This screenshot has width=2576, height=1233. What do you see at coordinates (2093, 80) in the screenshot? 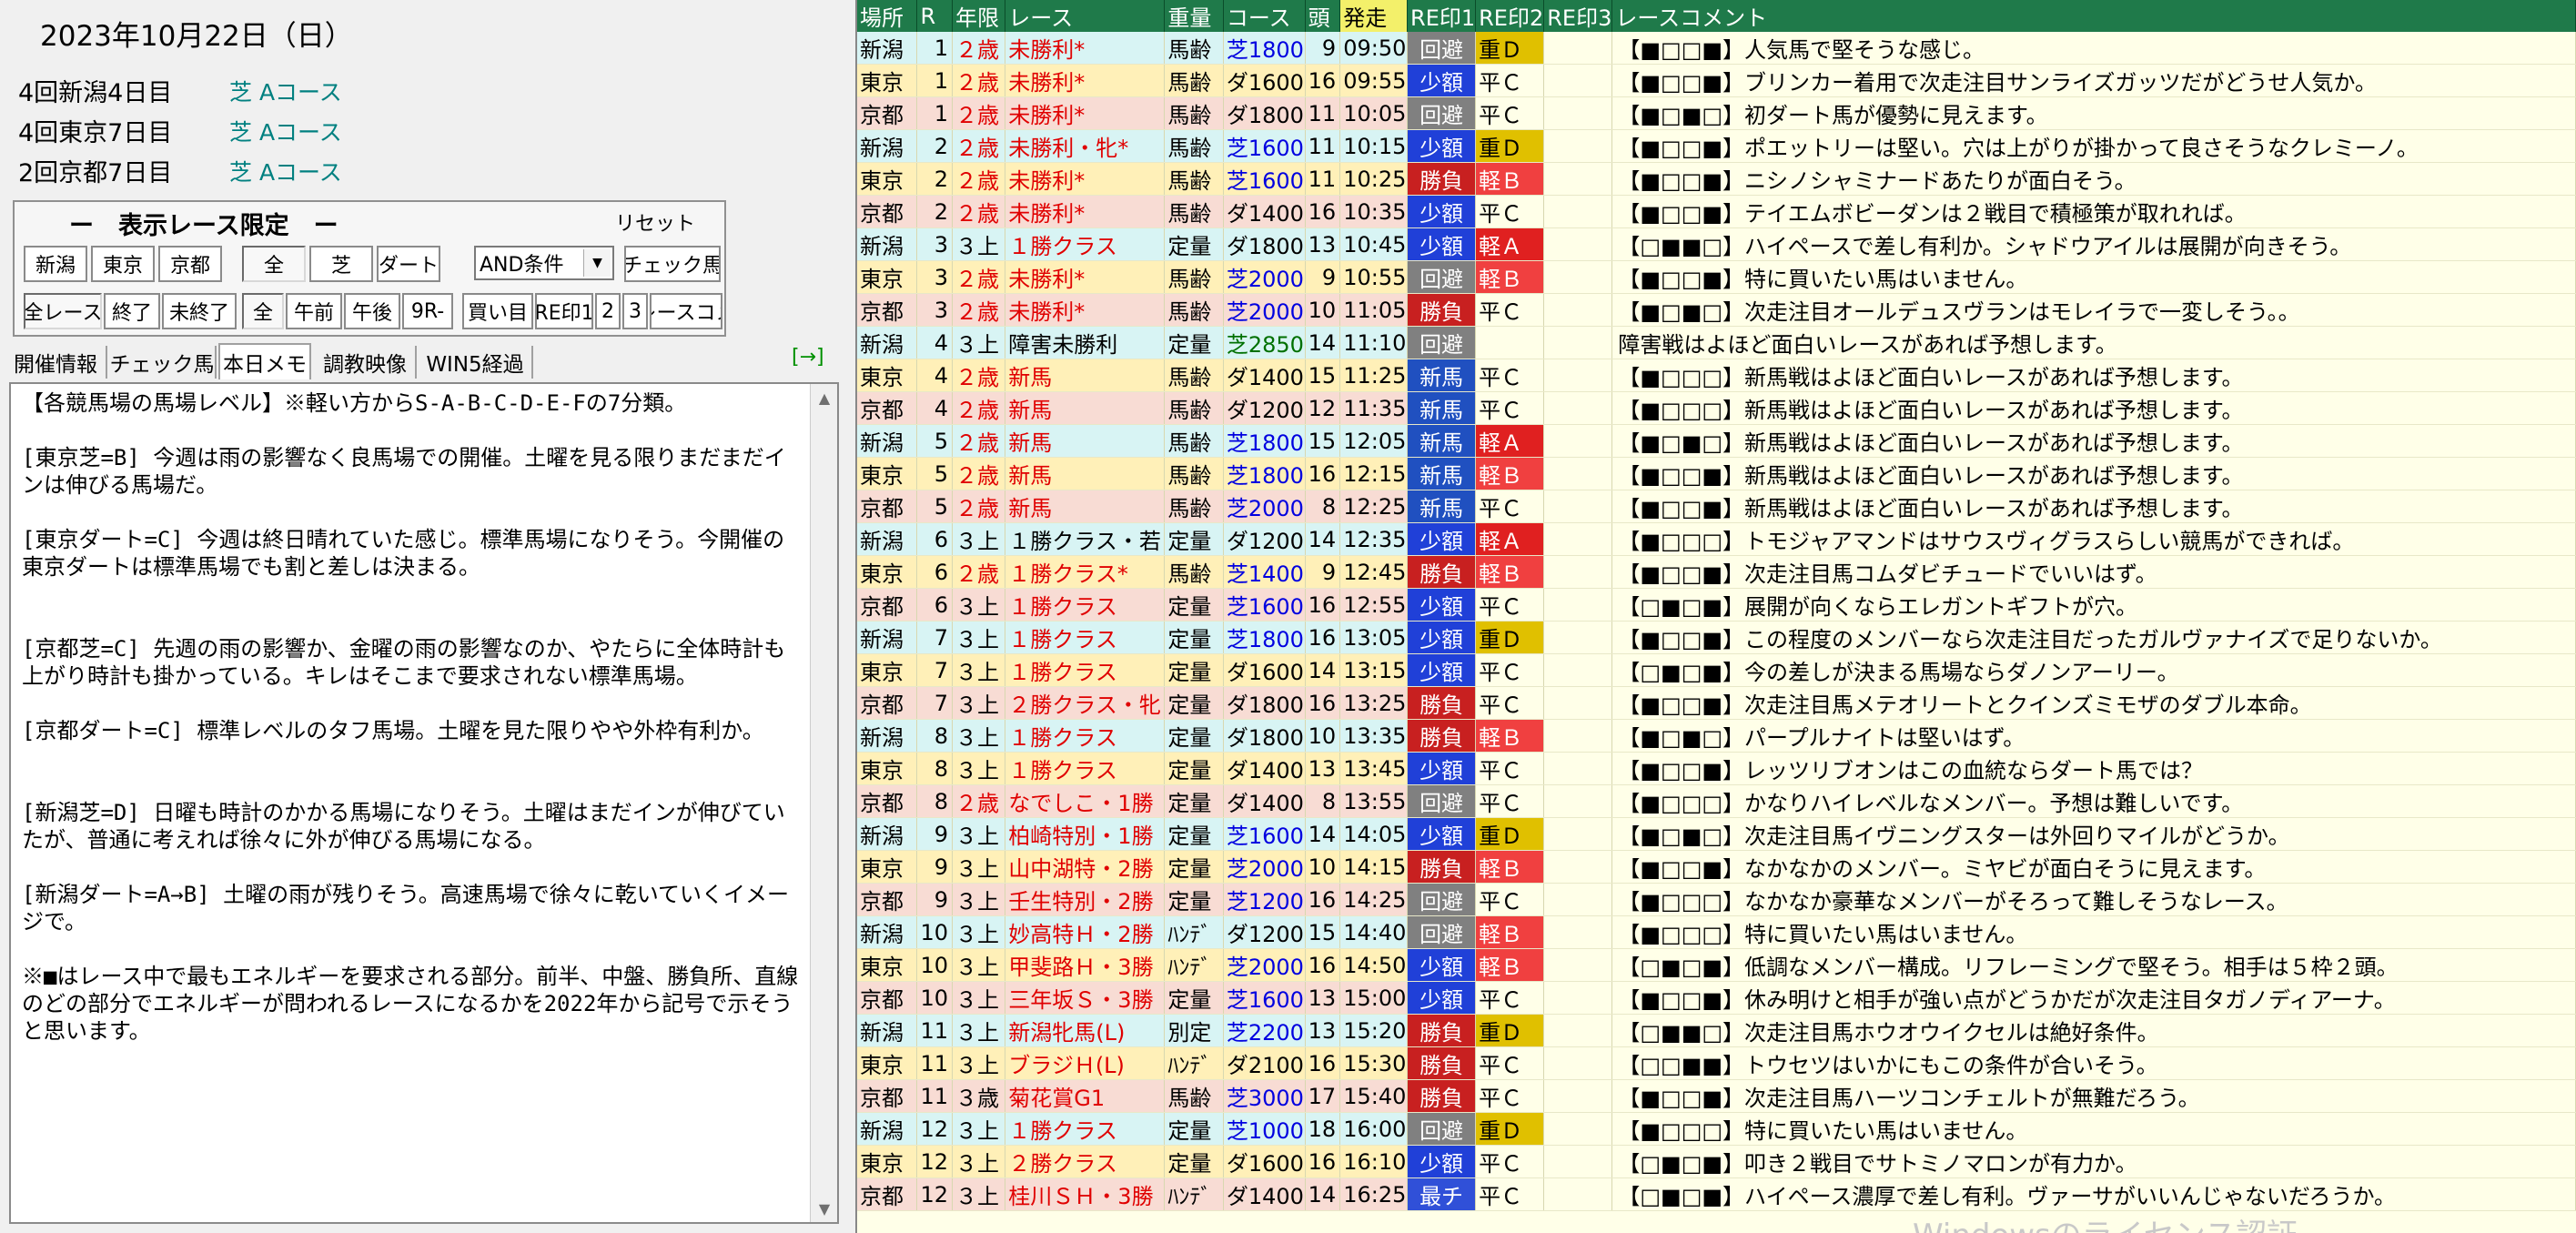
I see `cell-race-comment: 【■□□■】ブリンカー着用で次走注目サンライズガッツだがどうせ人気か。` at bounding box center [2093, 80].